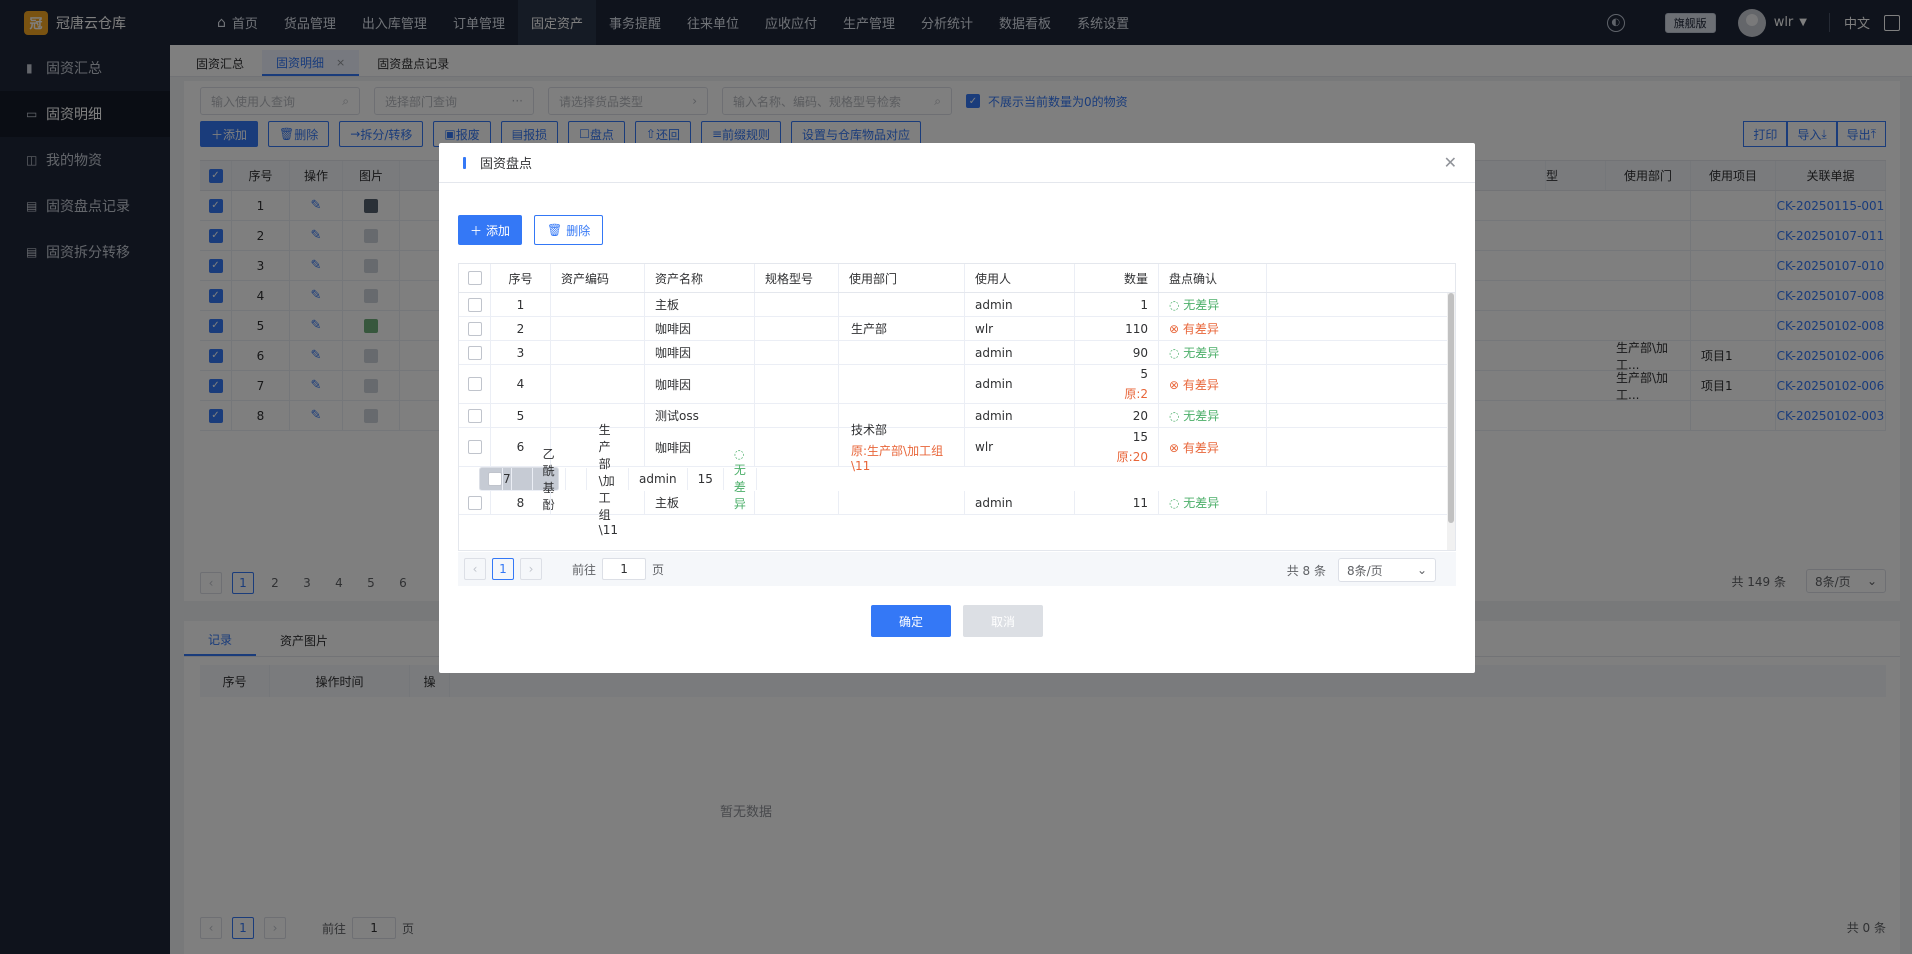 This screenshot has width=1912, height=954. I want to click on qty-cell: 90, so click(1117, 352).